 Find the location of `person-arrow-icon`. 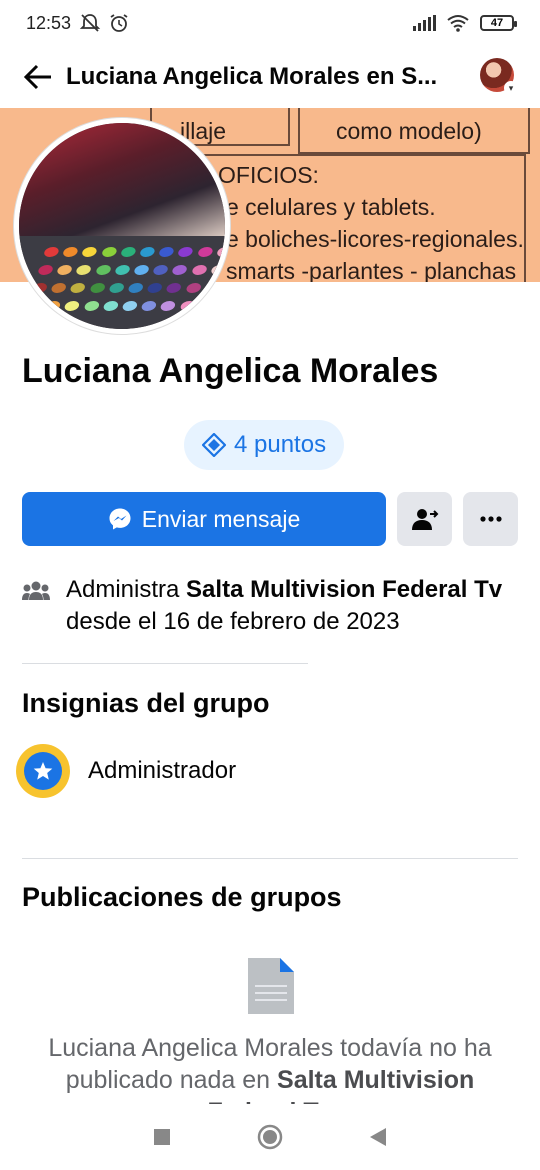

person-arrow-icon is located at coordinates (424, 519).